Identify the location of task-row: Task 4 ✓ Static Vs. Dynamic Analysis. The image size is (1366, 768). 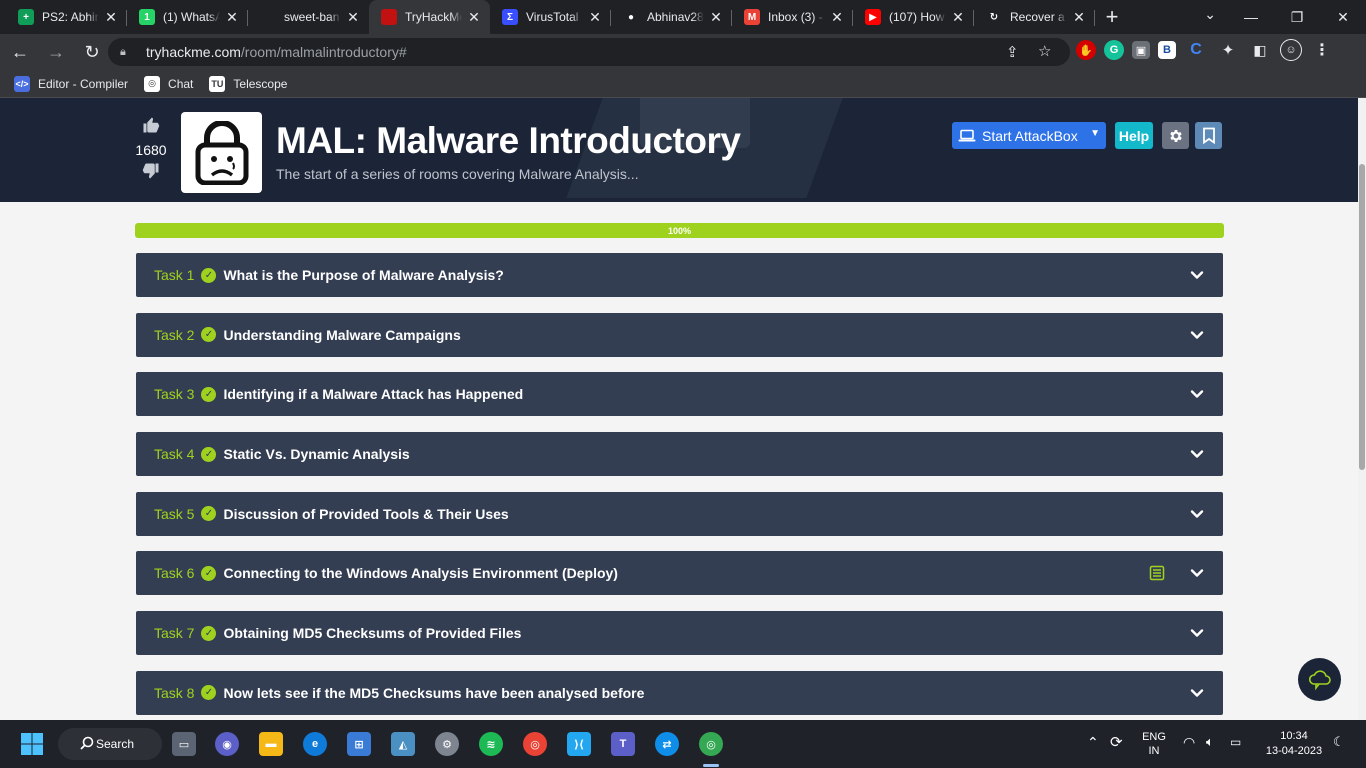
(679, 454).